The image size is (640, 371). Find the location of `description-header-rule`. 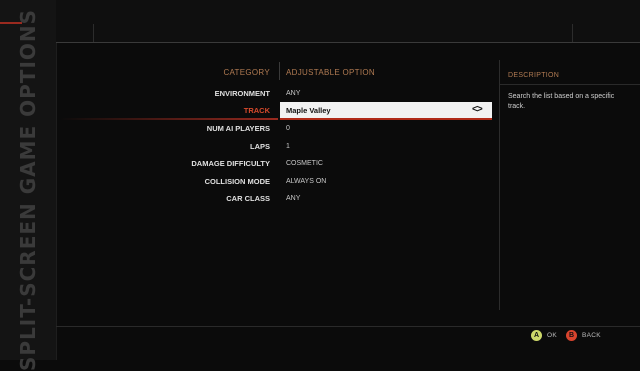

description-header-rule is located at coordinates (570, 84).